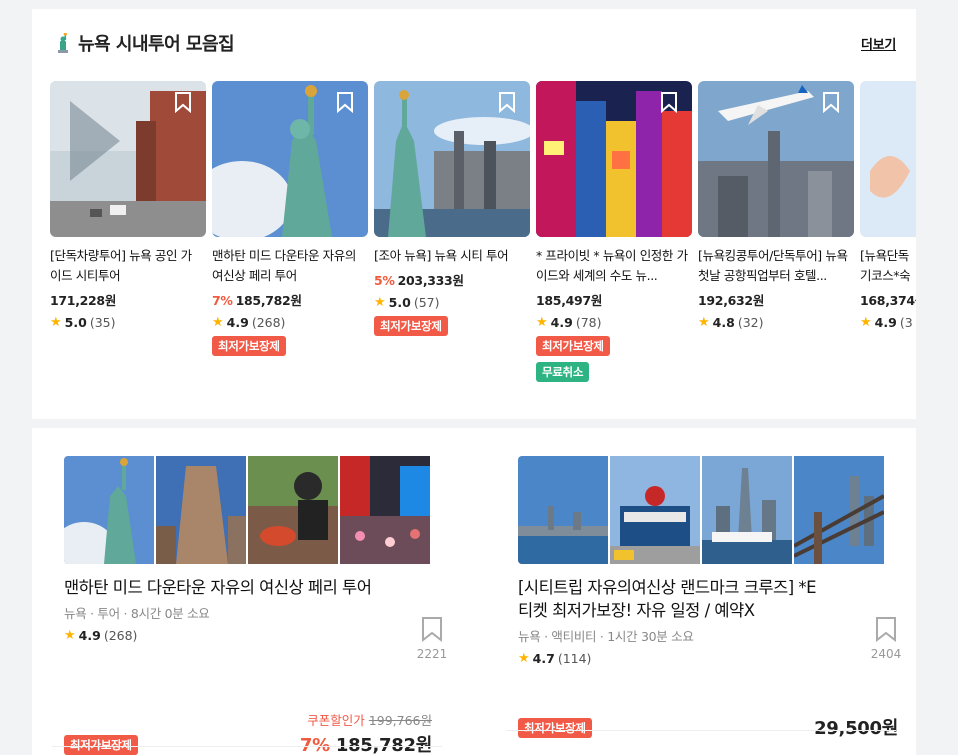 The image size is (958, 755). I want to click on more-link: 더보기, so click(878, 43).